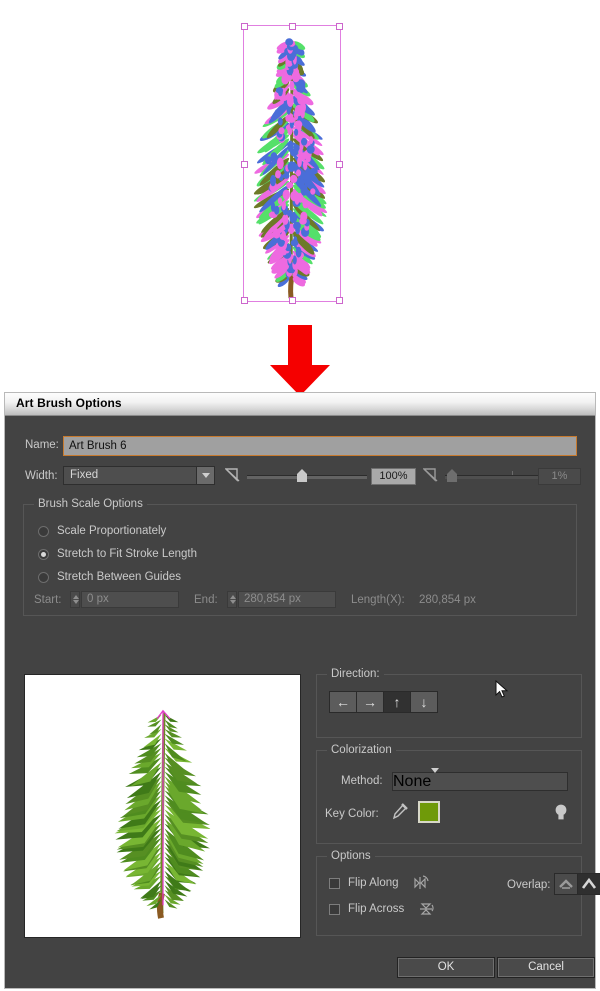 The image size is (600, 991). Describe the element at coordinates (399, 812) in the screenshot. I see `eyedropper-icon` at that location.